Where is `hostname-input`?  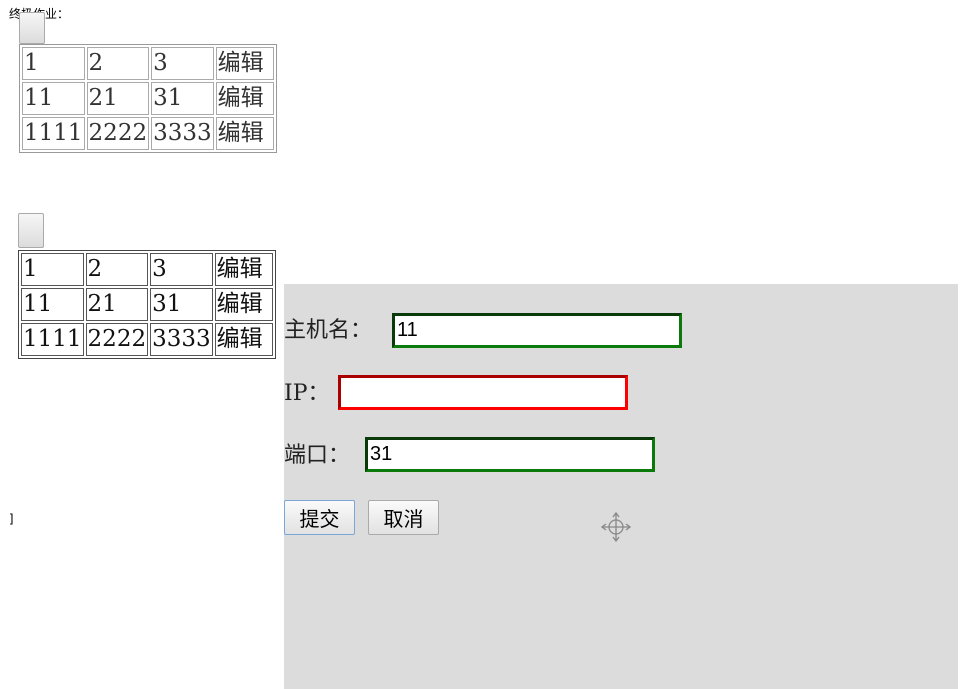 hostname-input is located at coordinates (537, 330).